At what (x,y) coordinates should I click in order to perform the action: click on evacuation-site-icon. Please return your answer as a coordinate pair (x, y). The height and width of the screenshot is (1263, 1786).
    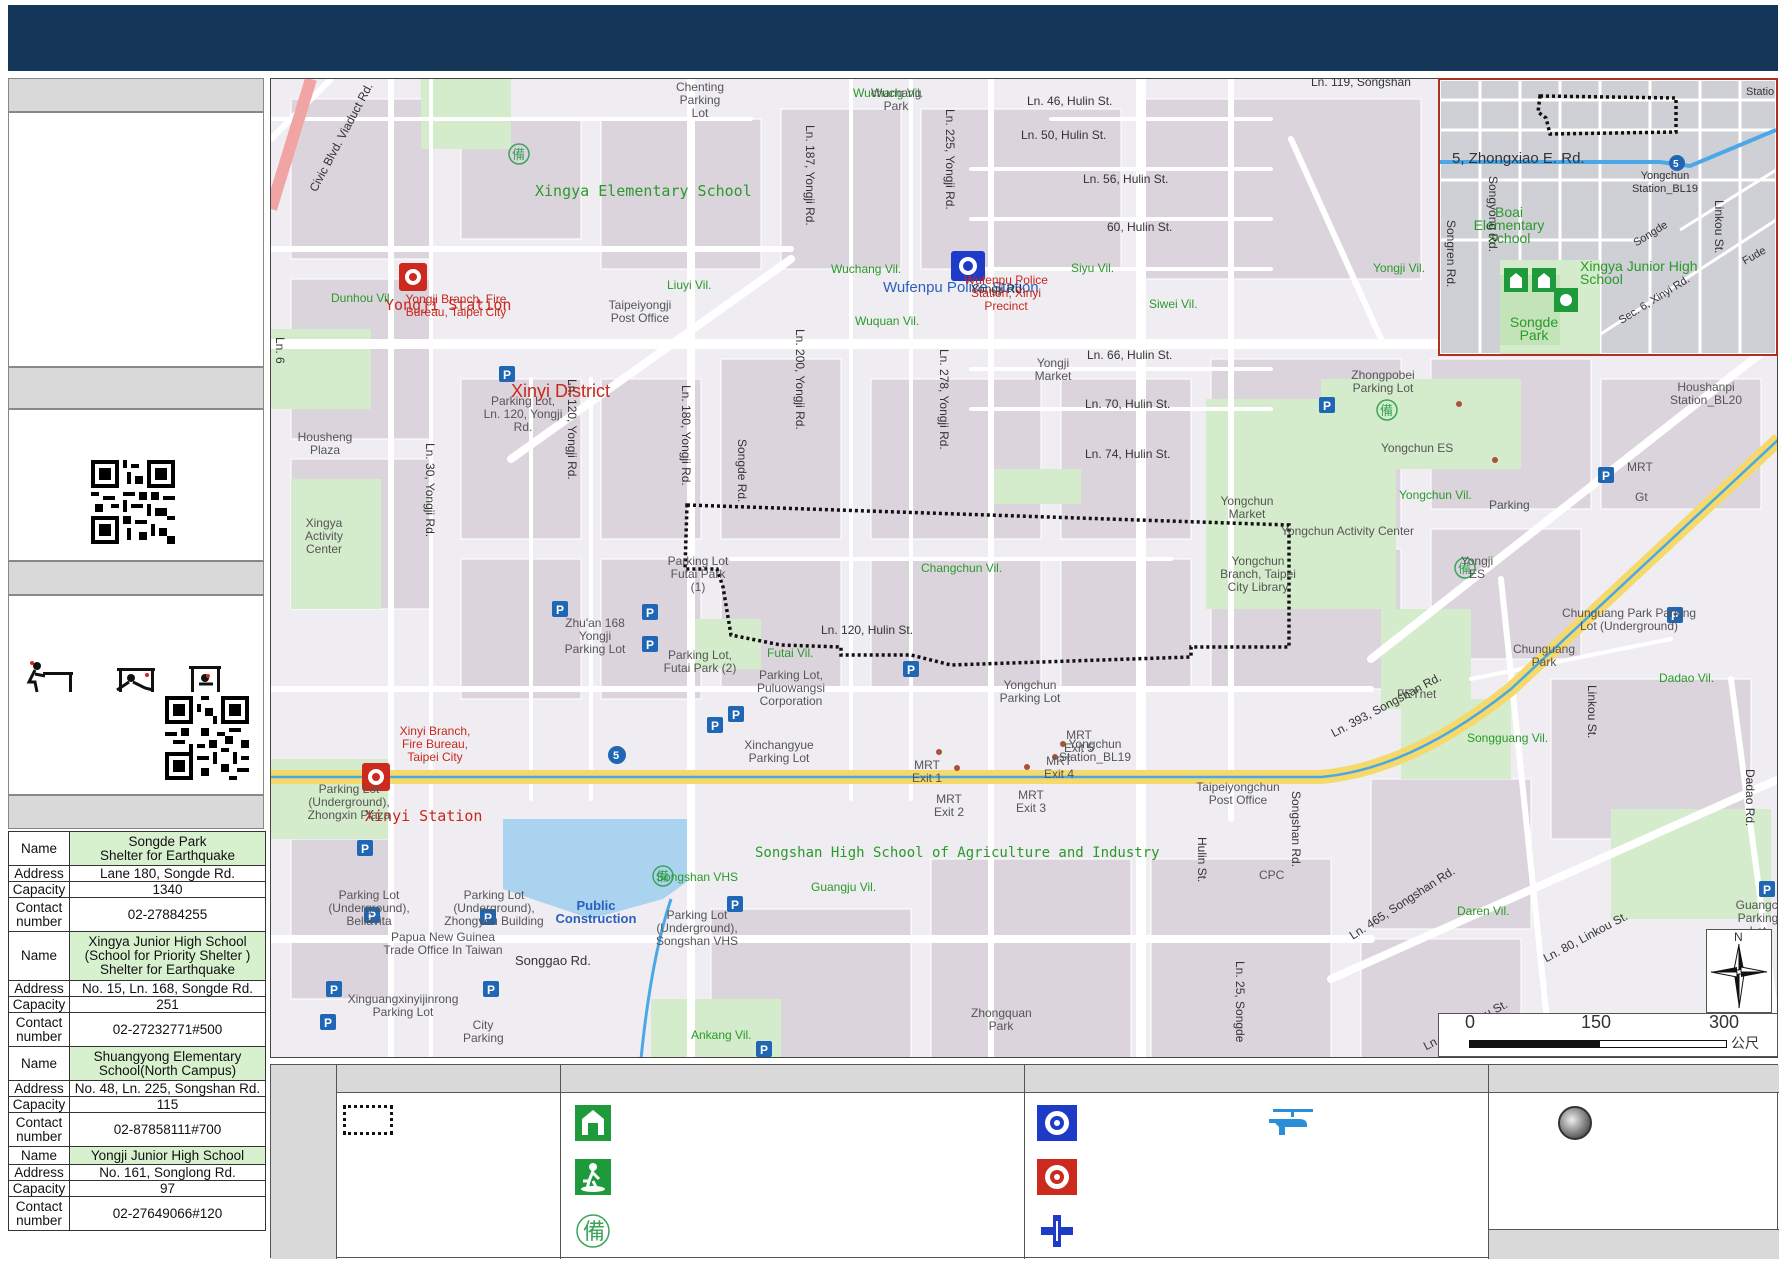
    Looking at the image, I should click on (593, 1177).